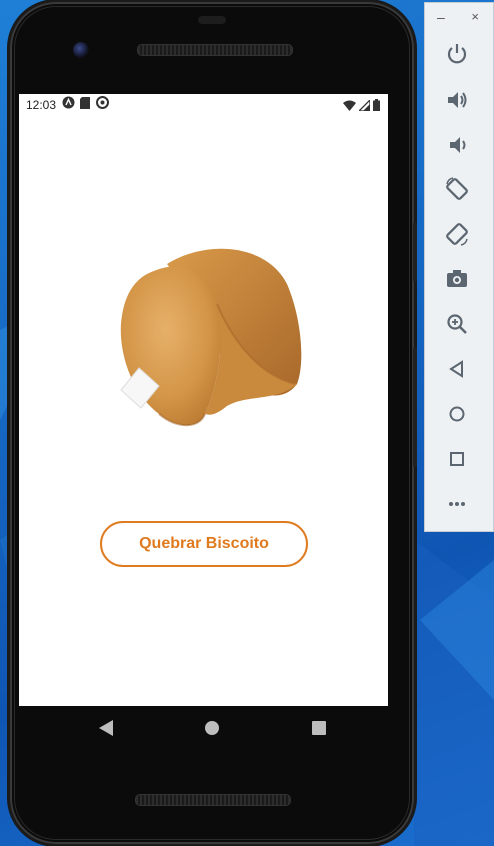 This screenshot has width=494, height=846. I want to click on android-nav-bar, so click(203, 729).